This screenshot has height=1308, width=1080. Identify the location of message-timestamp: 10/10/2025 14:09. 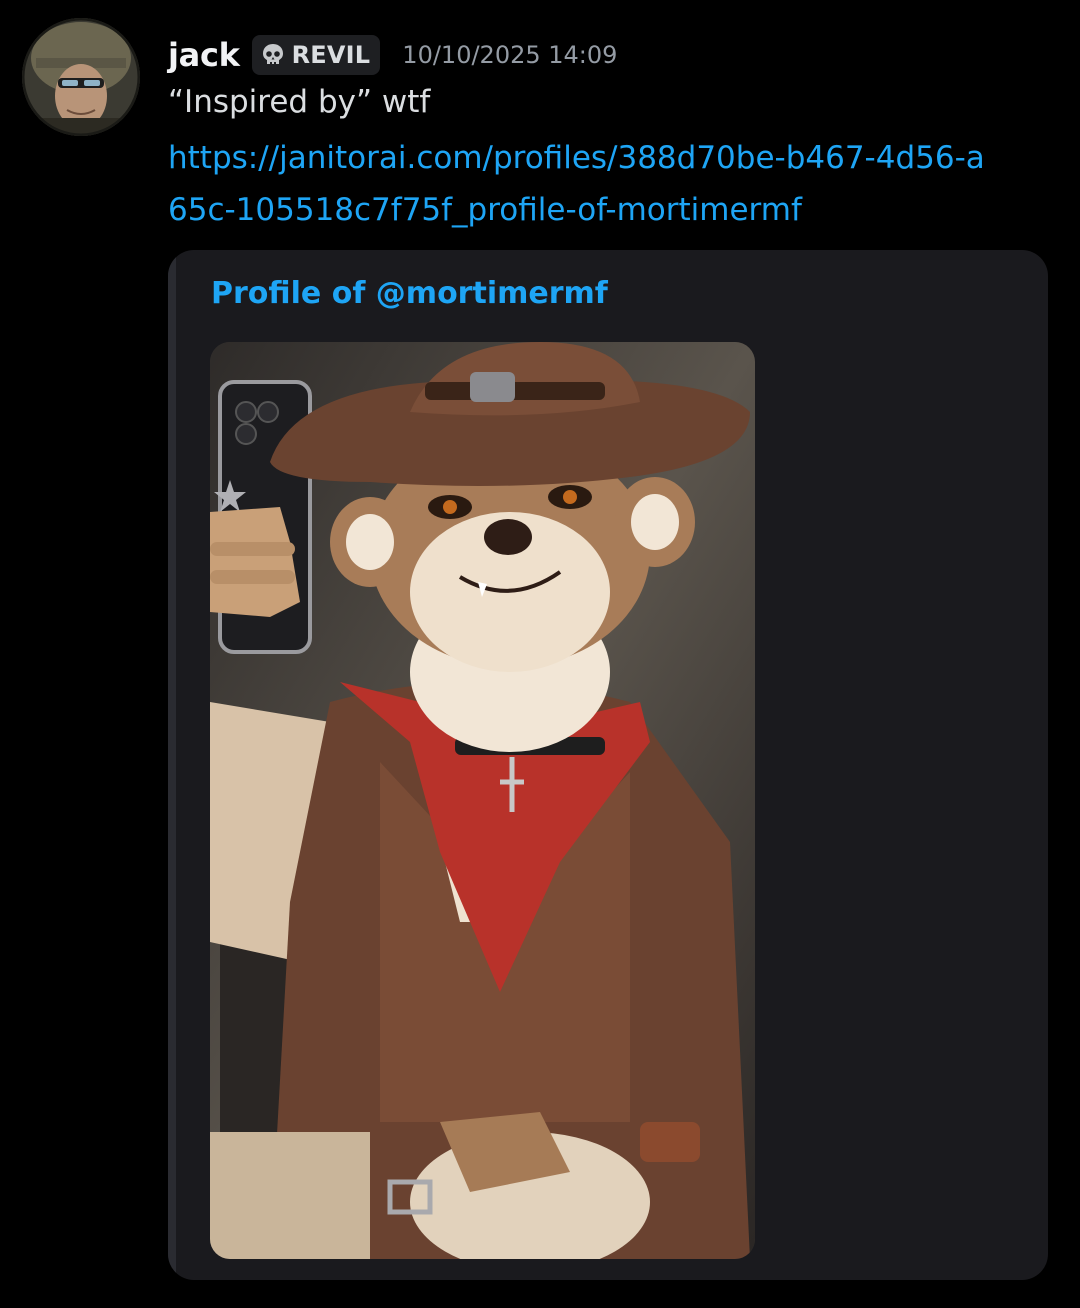
(510, 55).